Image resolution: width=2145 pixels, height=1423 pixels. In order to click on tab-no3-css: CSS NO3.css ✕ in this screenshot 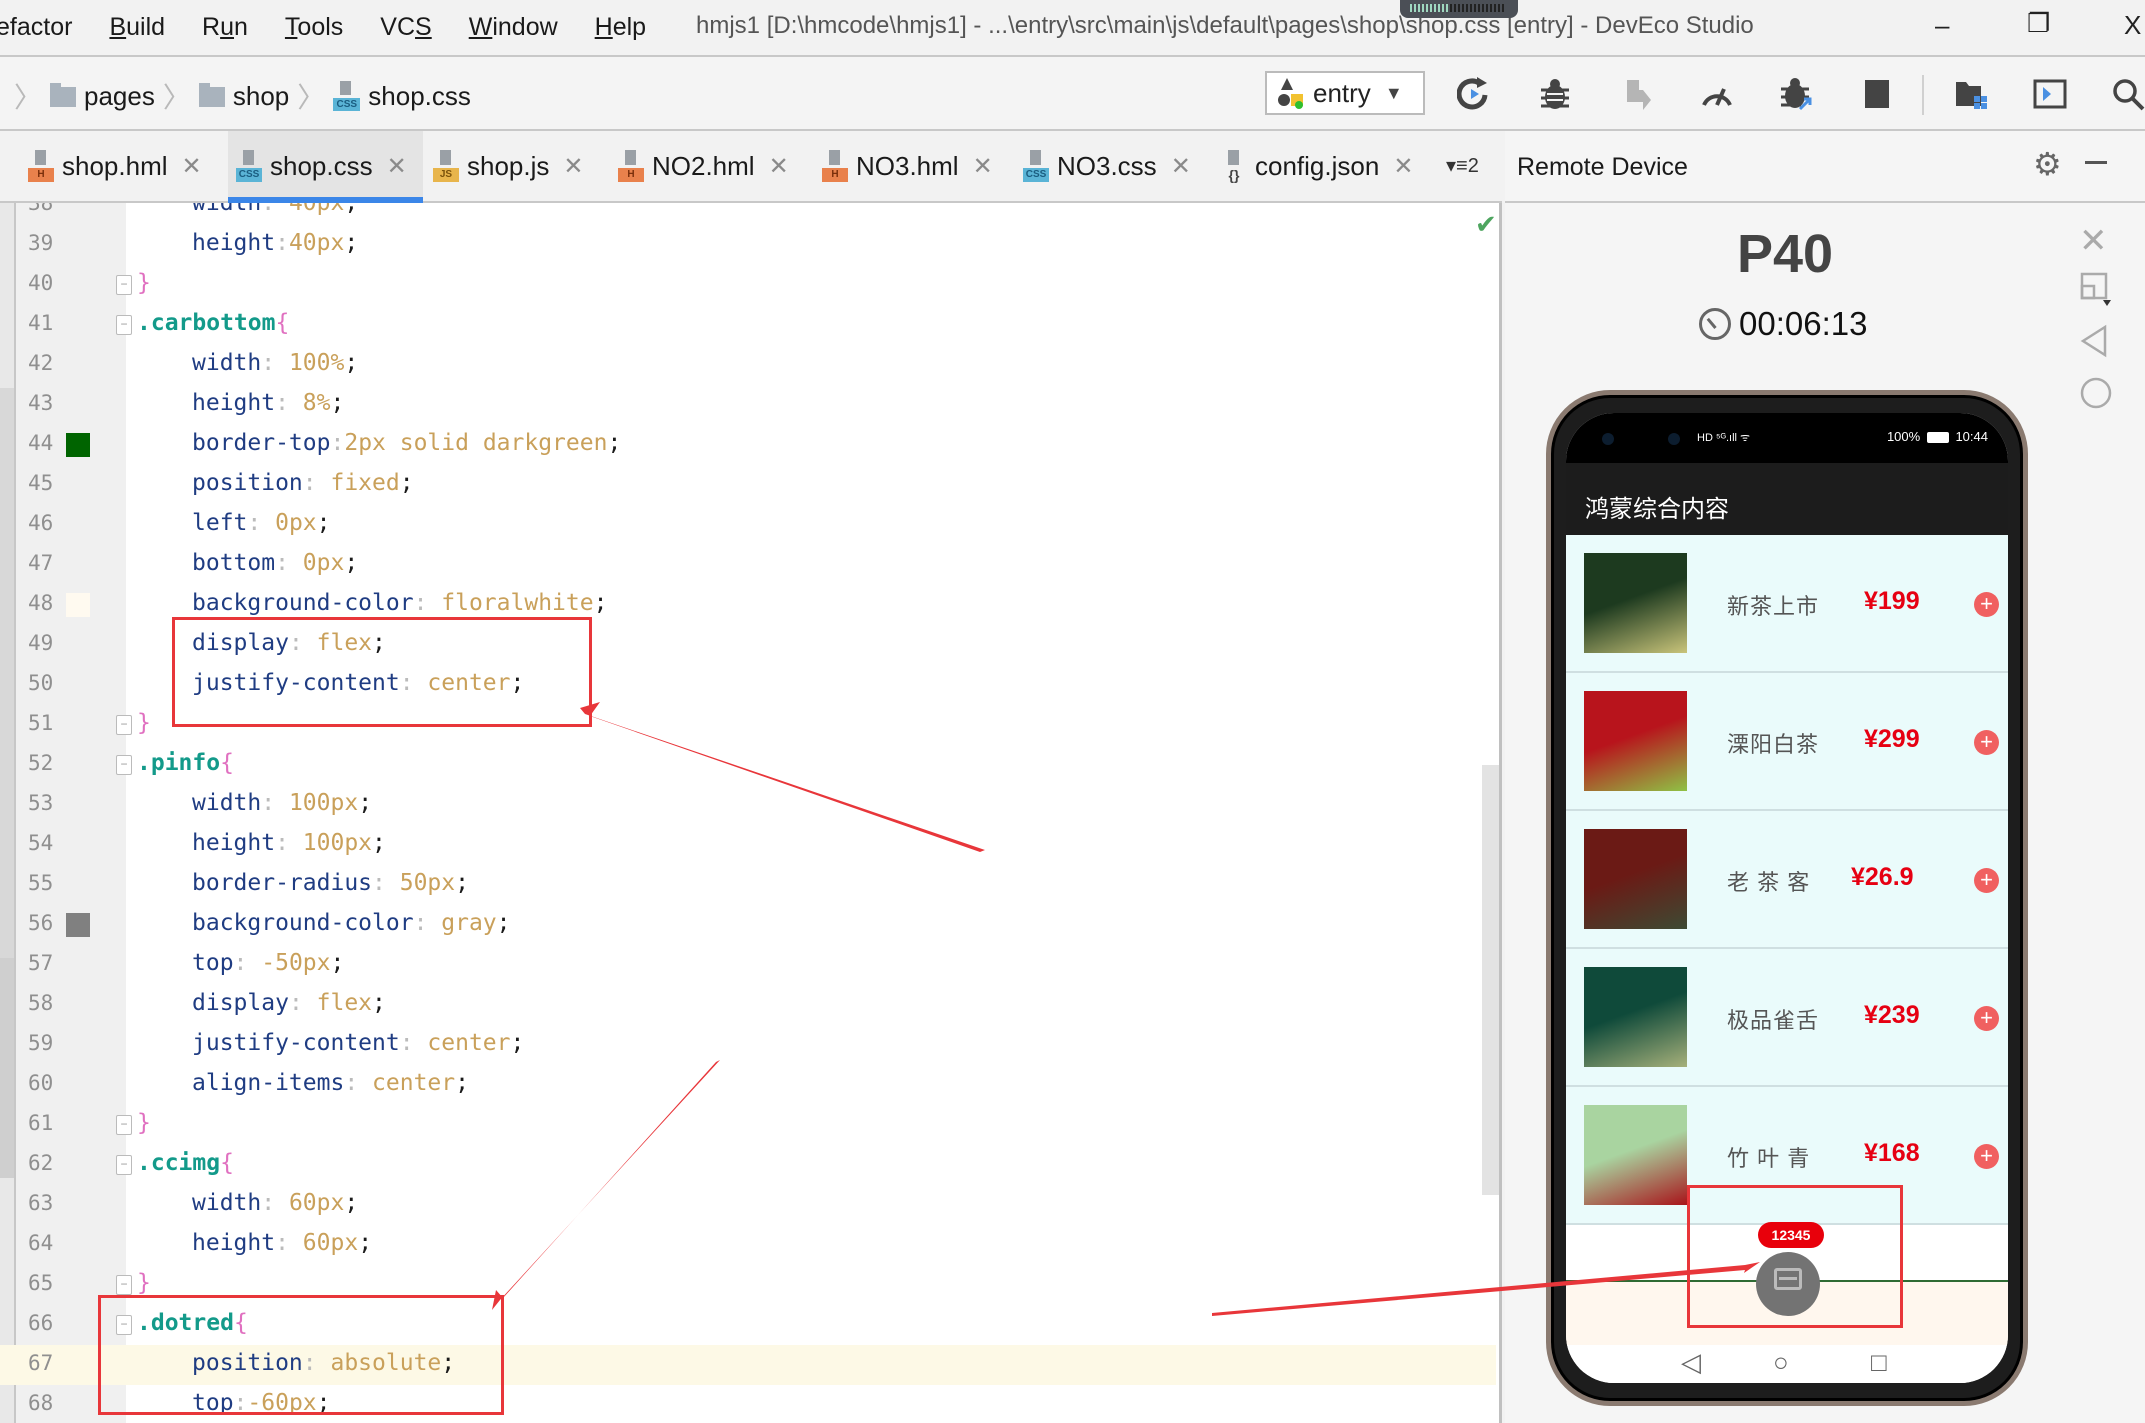, I will do `click(1112, 166)`.